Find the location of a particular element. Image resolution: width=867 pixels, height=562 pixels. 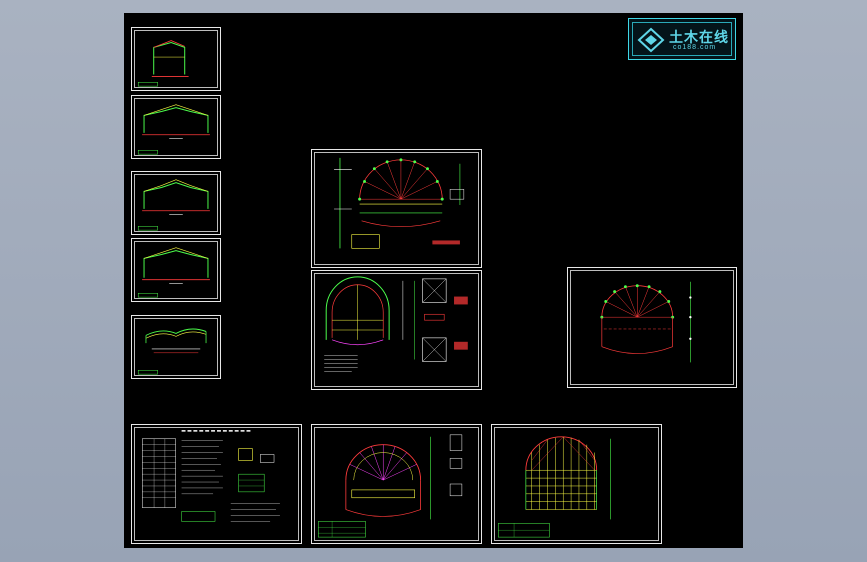

arch-plan-drawing is located at coordinates (396, 324).